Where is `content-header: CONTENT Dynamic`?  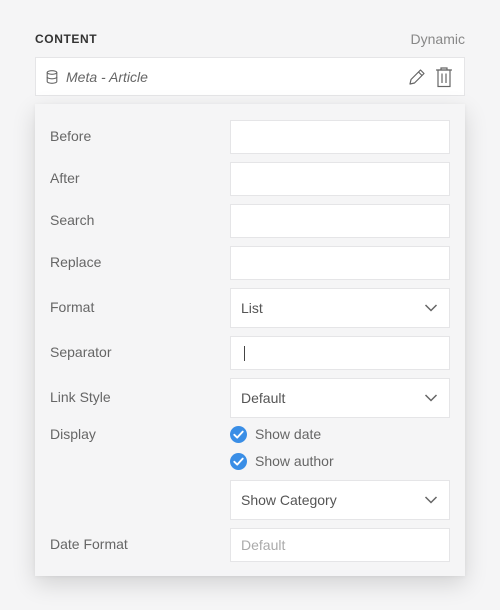
content-header: CONTENT Dynamic is located at coordinates (250, 39).